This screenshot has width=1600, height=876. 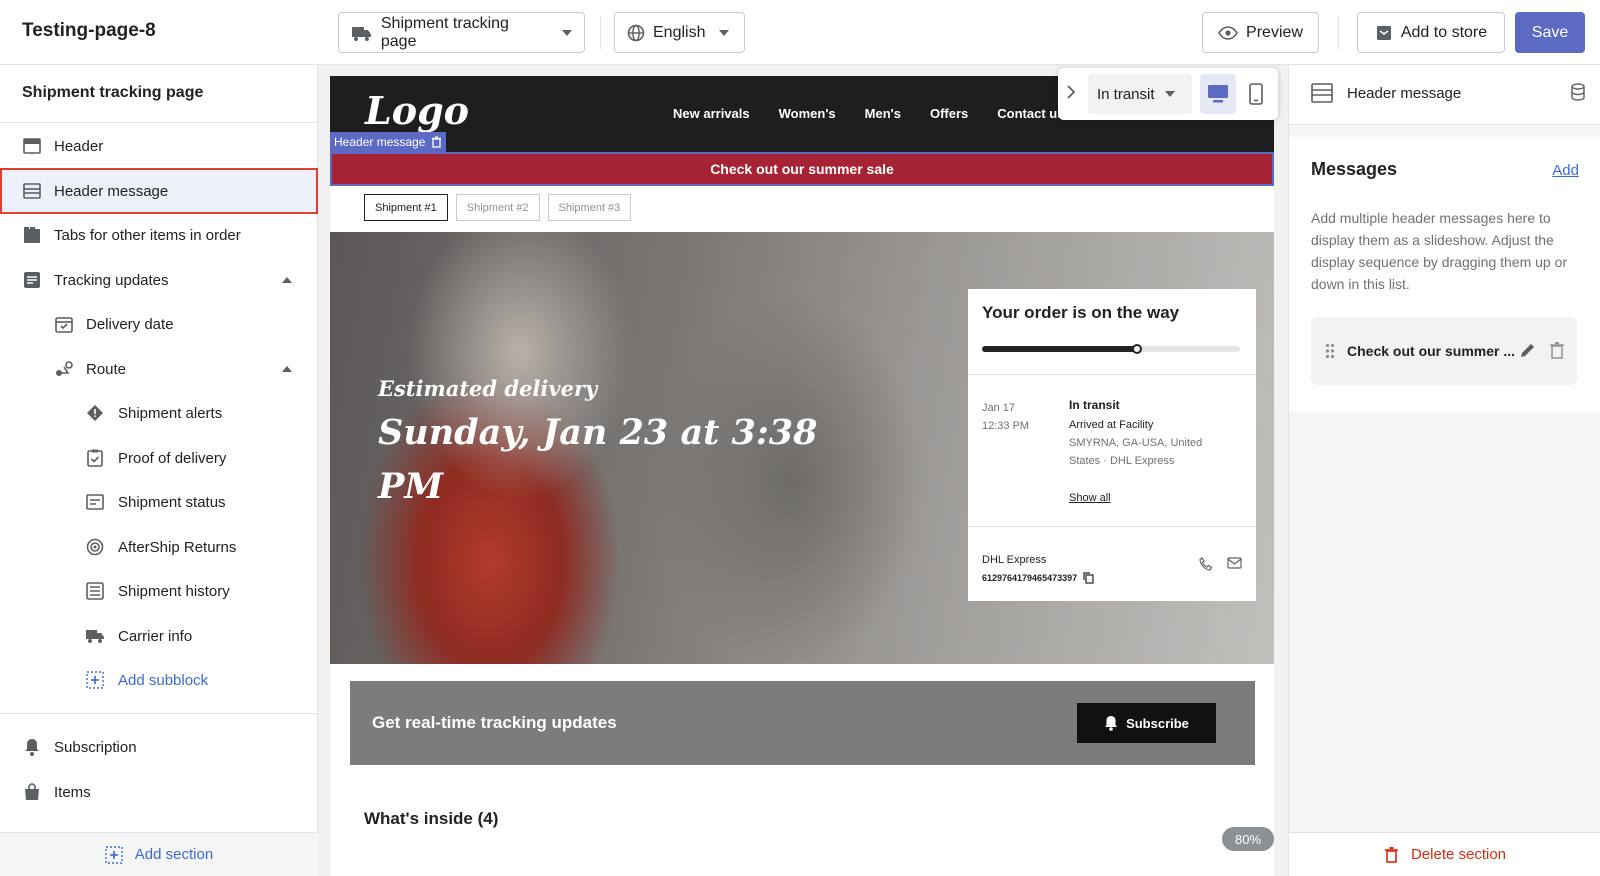 I want to click on phone-icon, so click(x=1206, y=564).